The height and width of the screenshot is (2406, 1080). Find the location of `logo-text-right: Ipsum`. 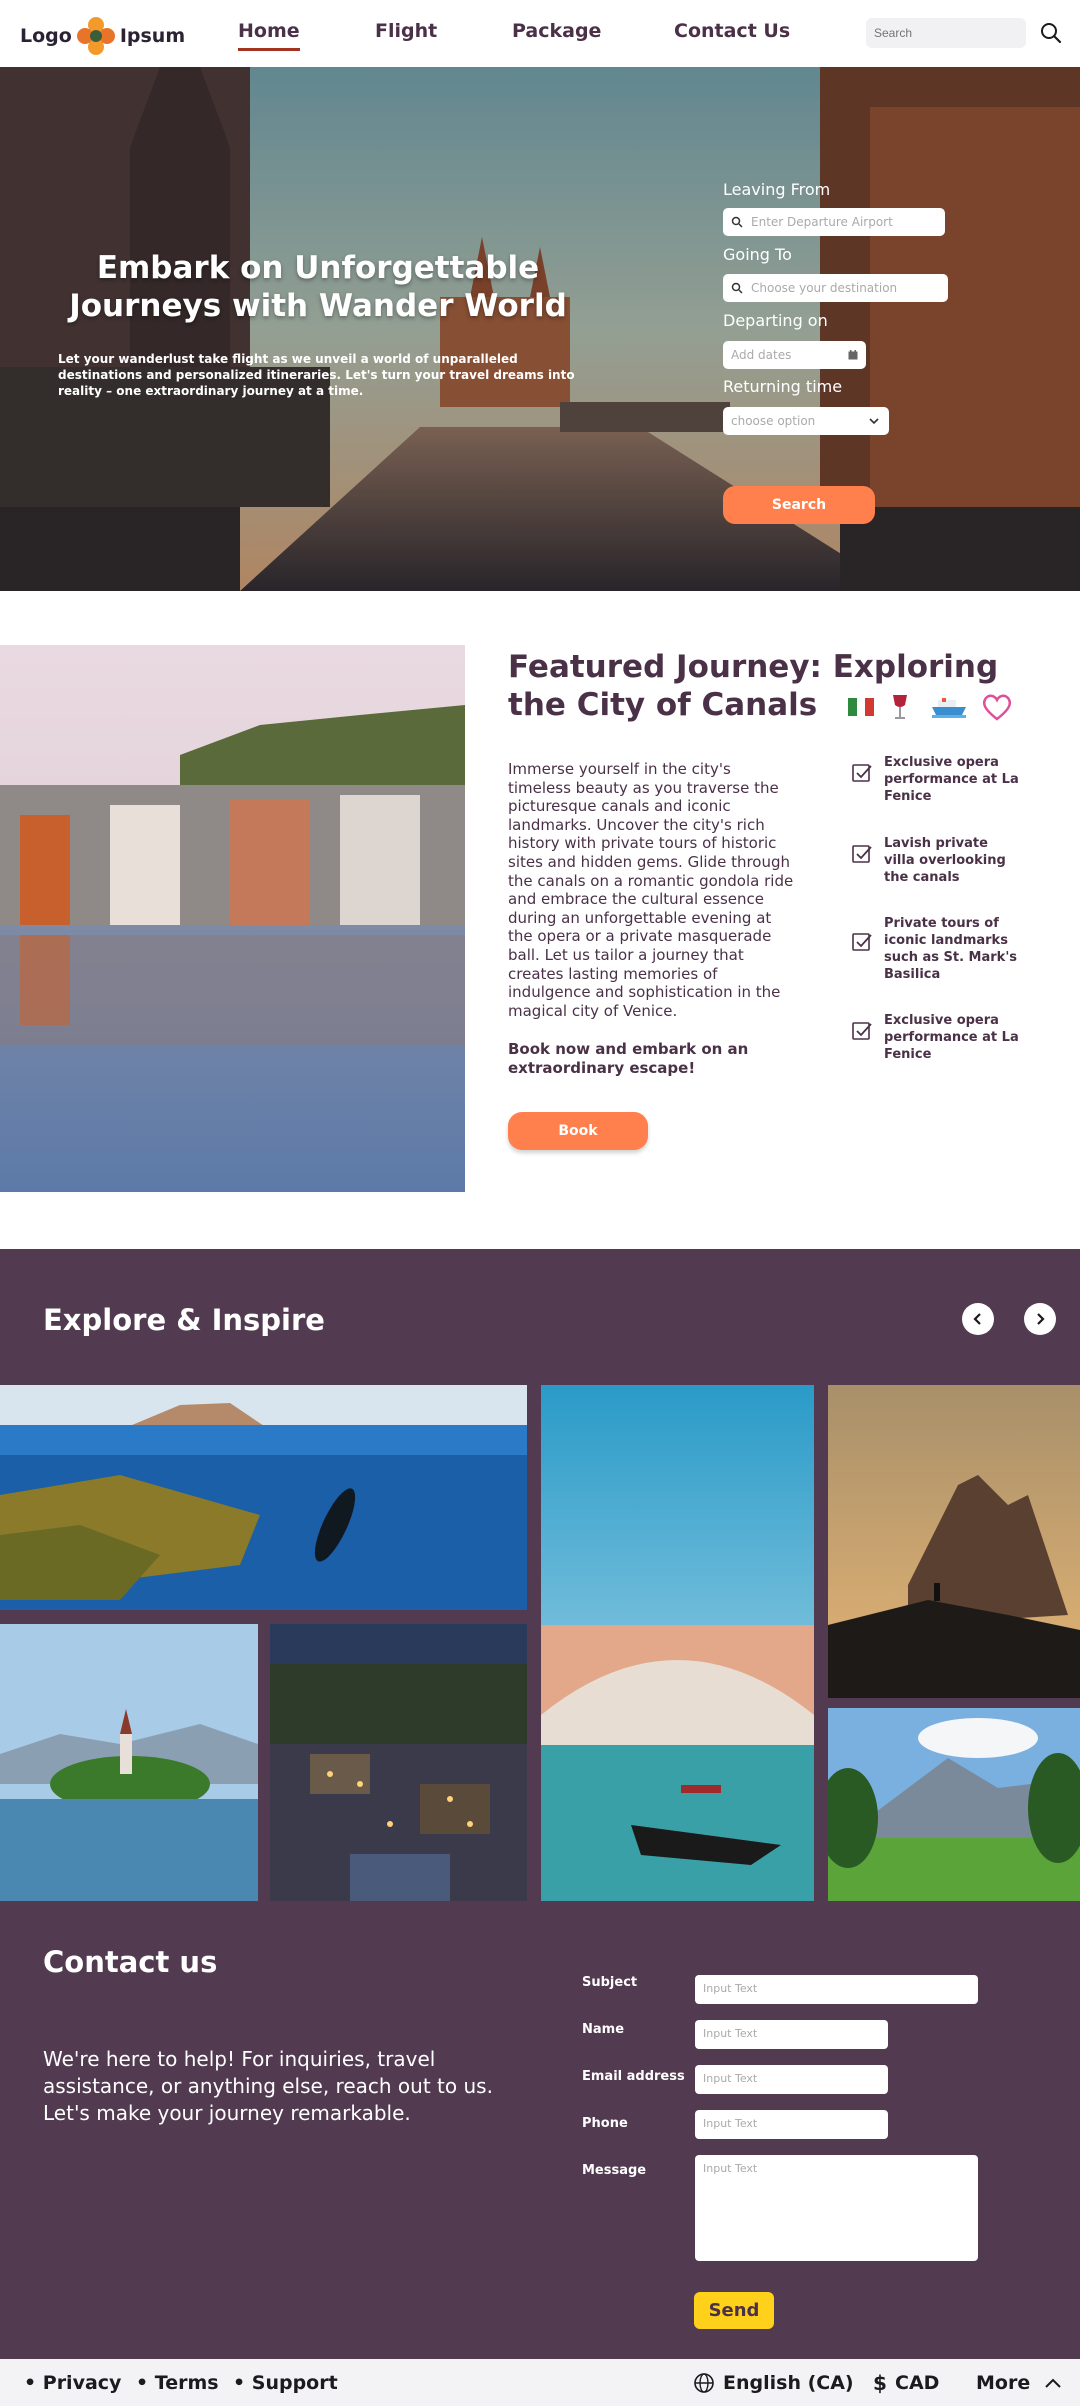

logo-text-right: Ipsum is located at coordinates (152, 36).